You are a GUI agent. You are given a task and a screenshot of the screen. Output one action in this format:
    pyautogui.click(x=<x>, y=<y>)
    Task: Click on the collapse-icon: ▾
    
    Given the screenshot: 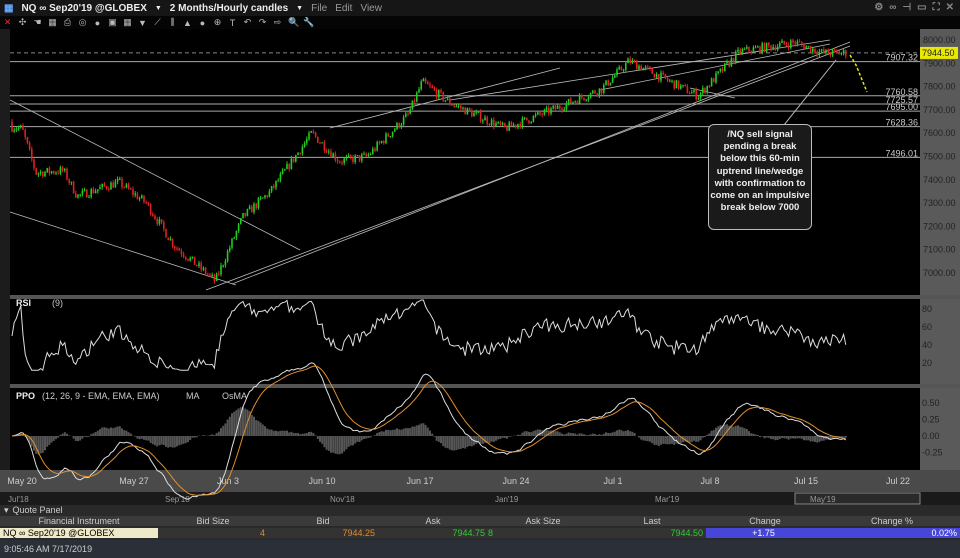 What is the action you would take?
    pyautogui.click(x=6, y=510)
    